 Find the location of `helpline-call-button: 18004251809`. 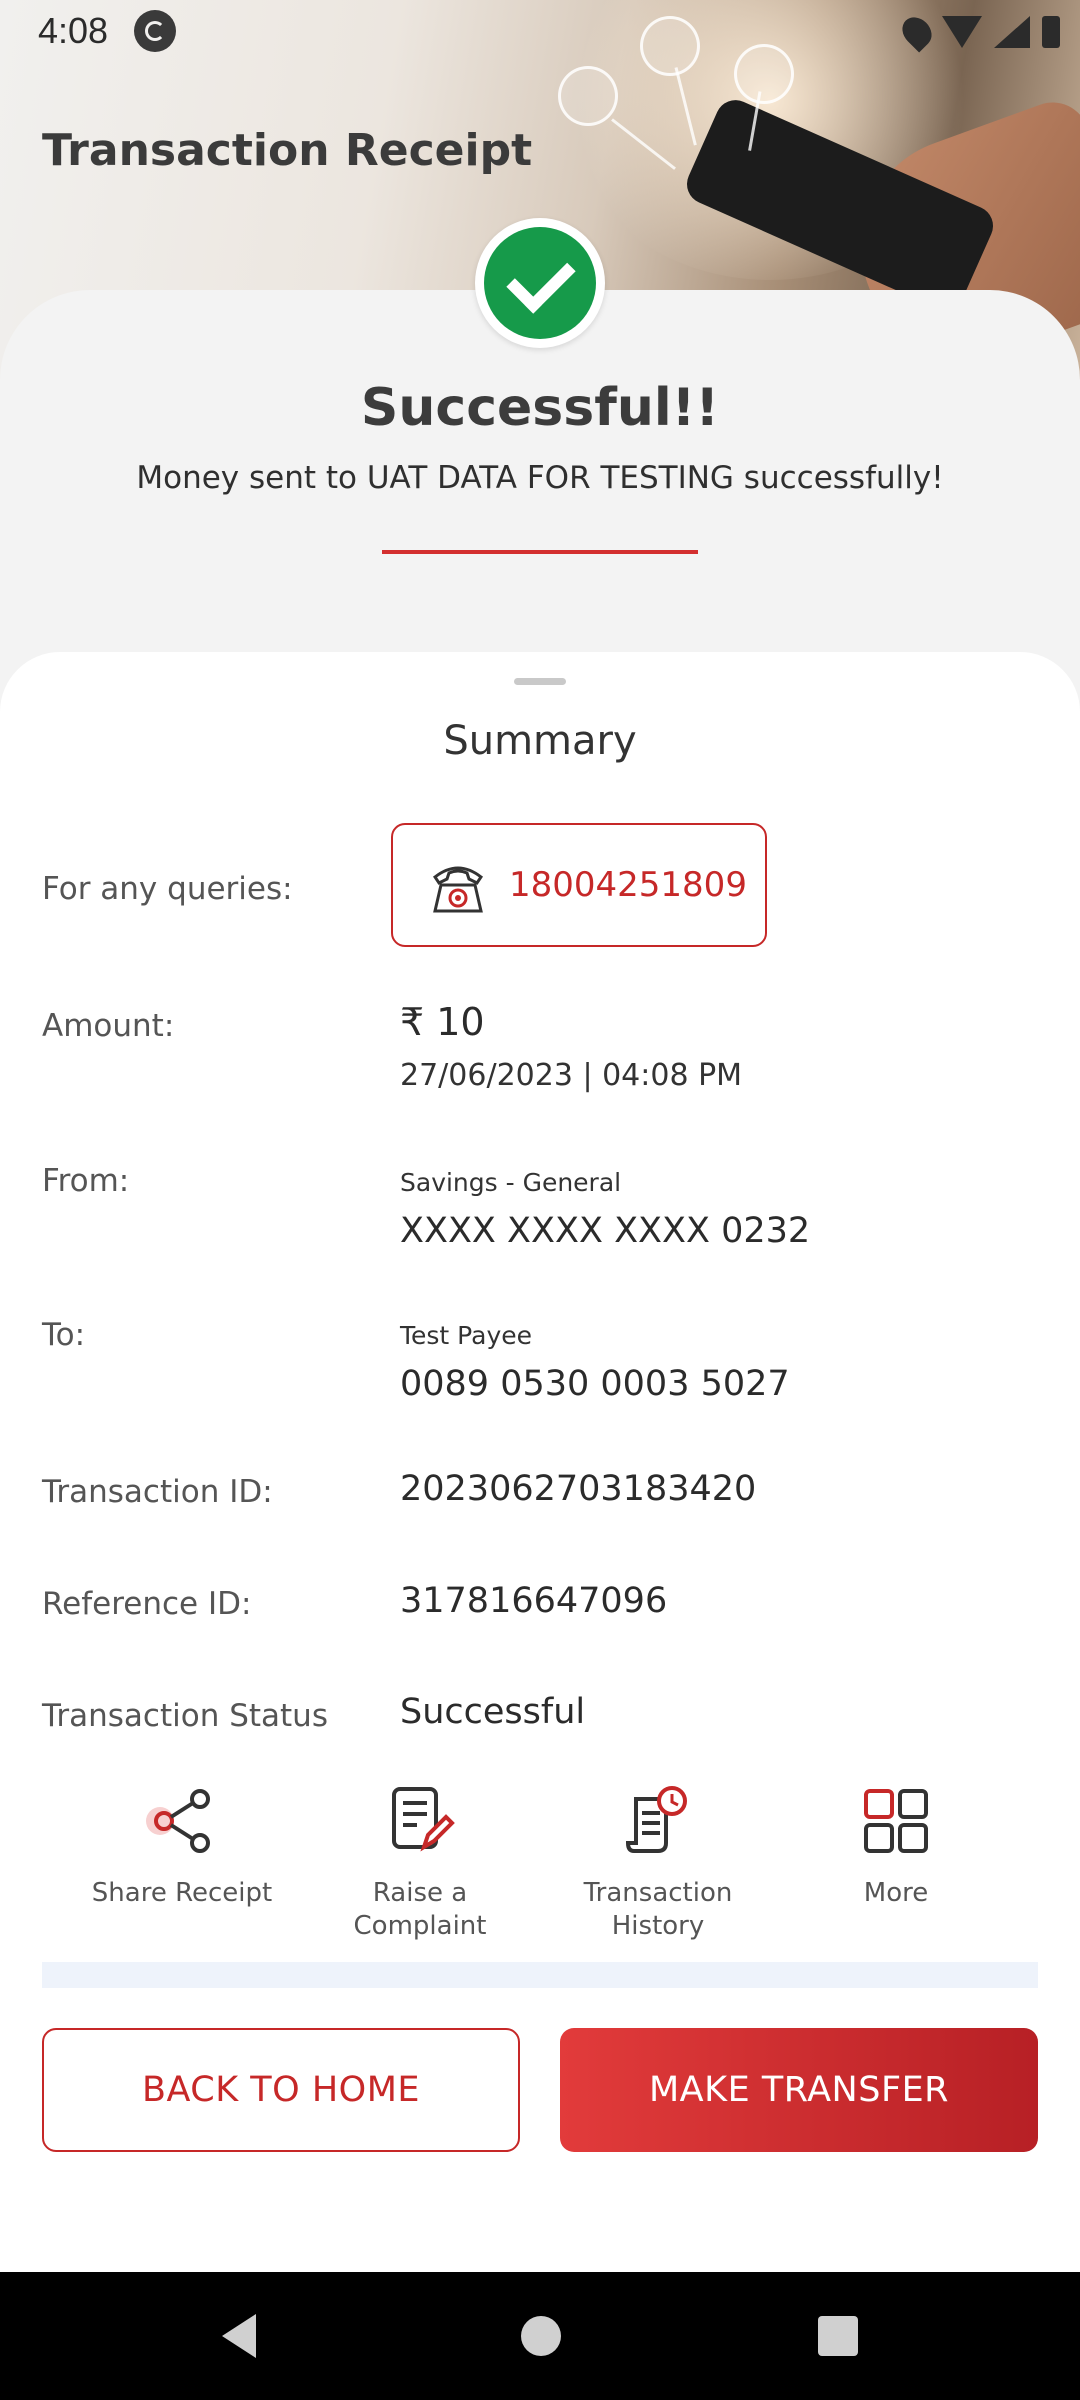

helpline-call-button: 18004251809 is located at coordinates (579, 885).